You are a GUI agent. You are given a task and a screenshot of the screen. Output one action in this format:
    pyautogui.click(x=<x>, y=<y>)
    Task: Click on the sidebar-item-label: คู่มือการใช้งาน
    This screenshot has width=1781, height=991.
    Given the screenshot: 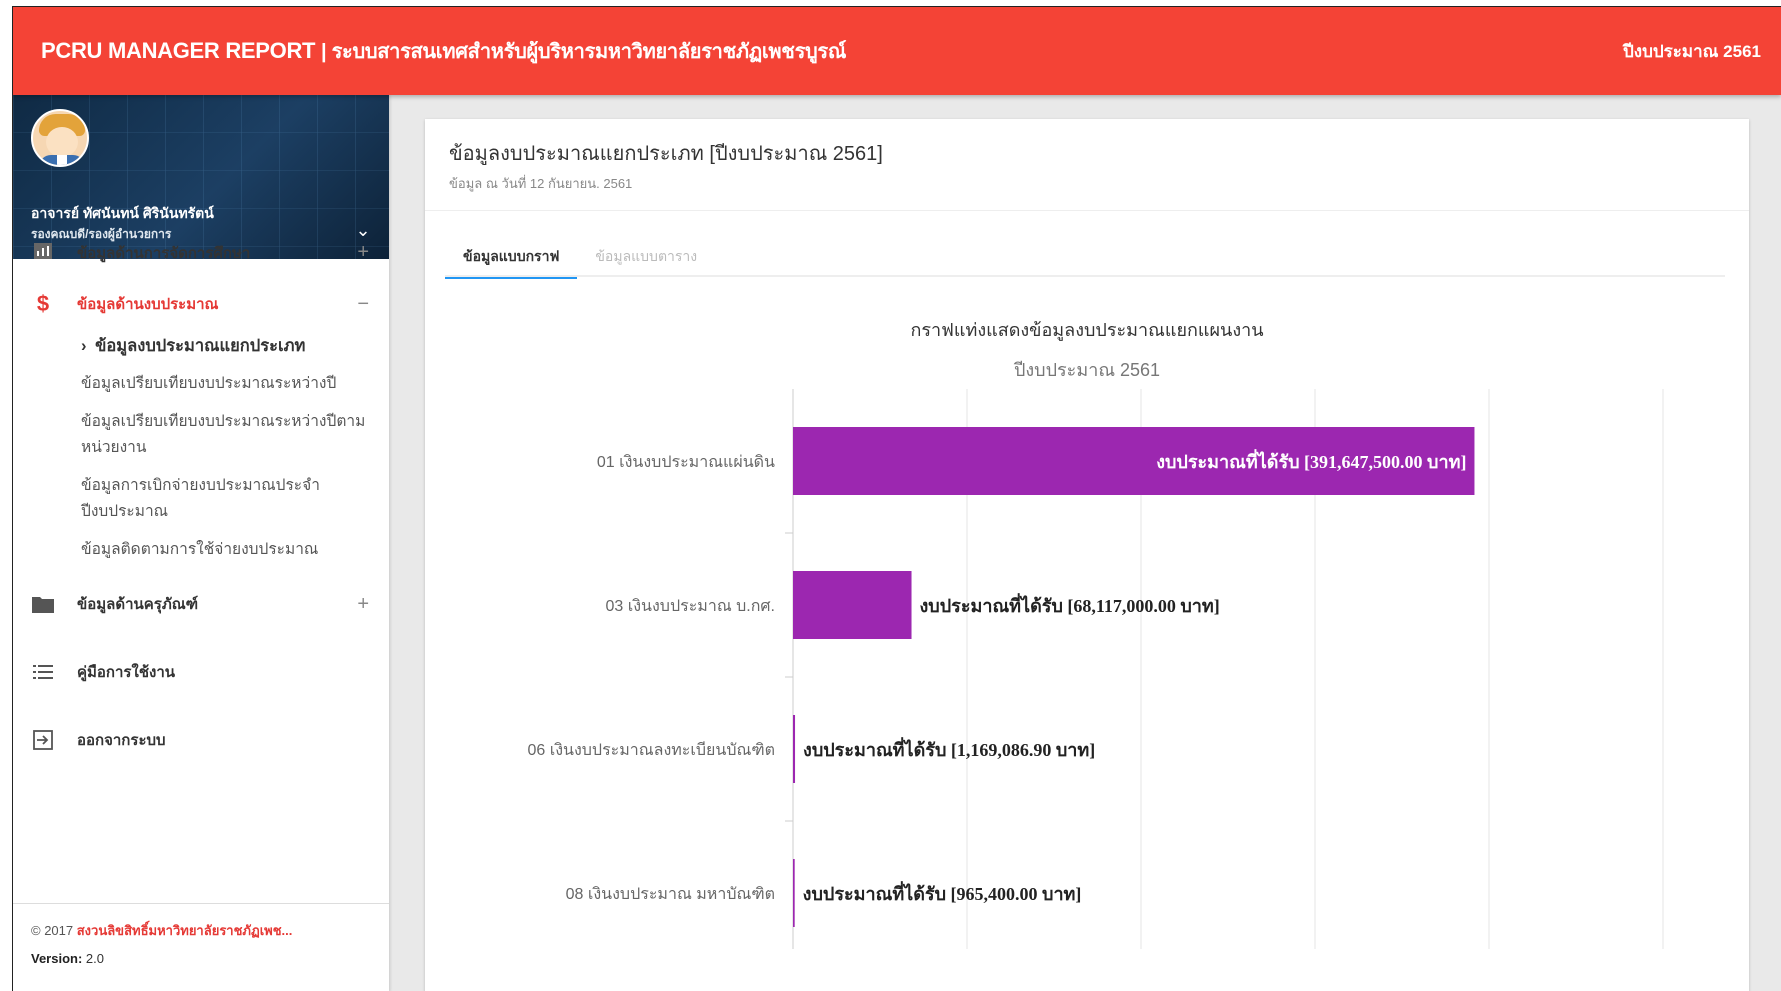 What is the action you would take?
    pyautogui.click(x=126, y=672)
    